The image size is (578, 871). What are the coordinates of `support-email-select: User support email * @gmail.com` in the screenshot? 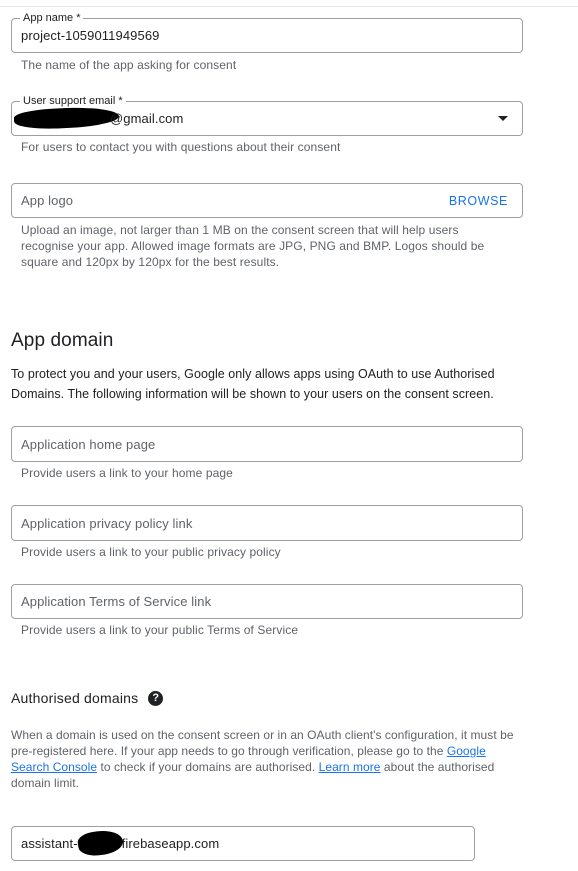 It's located at (267, 115).